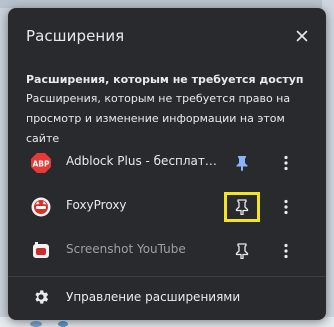 This screenshot has width=334, height=327. What do you see at coordinates (165, 79) in the screenshot?
I see `section-heading: Расширения, которым не требуется доступ` at bounding box center [165, 79].